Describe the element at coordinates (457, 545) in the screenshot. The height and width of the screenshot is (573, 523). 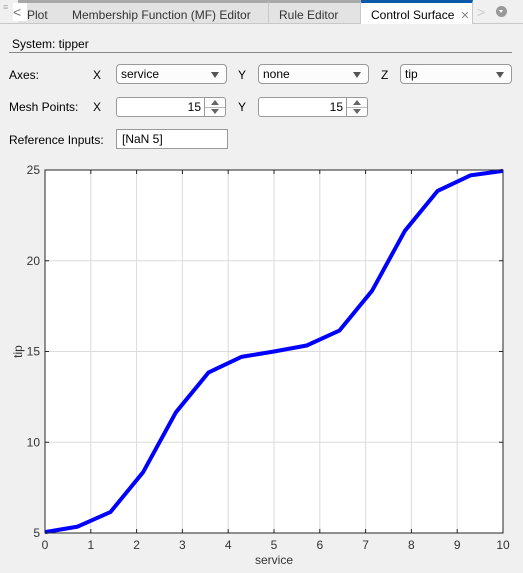
I see `x-tick-label: 9` at that location.